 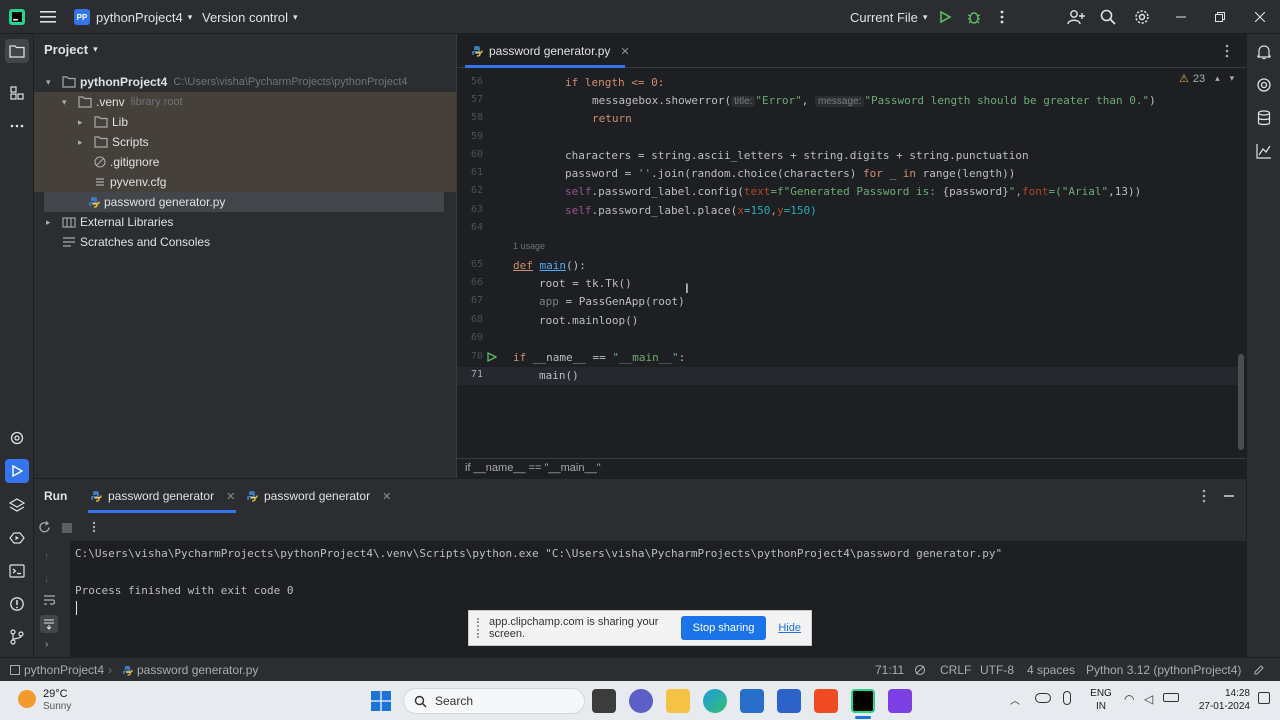 I want to click on main-menu-button, so click(x=48, y=17).